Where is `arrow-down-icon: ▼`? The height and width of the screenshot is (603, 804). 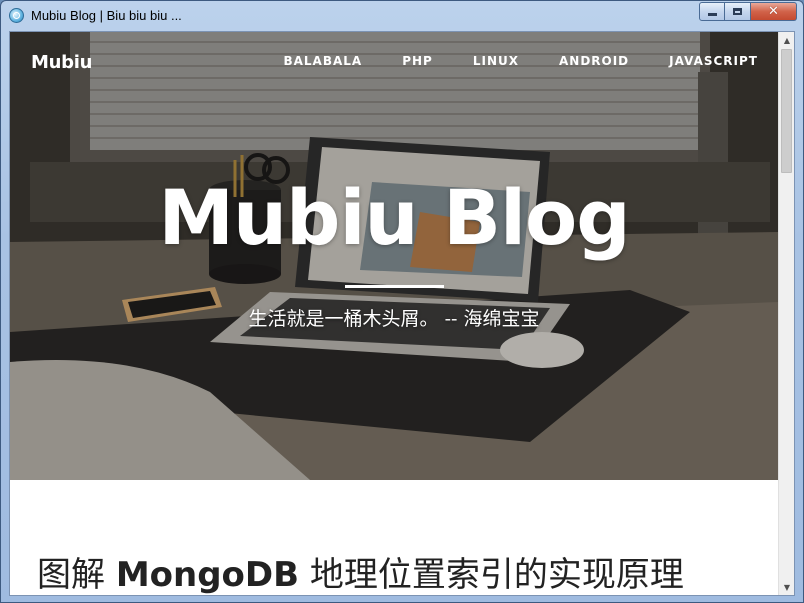
arrow-down-icon: ▼ is located at coordinates (787, 587).